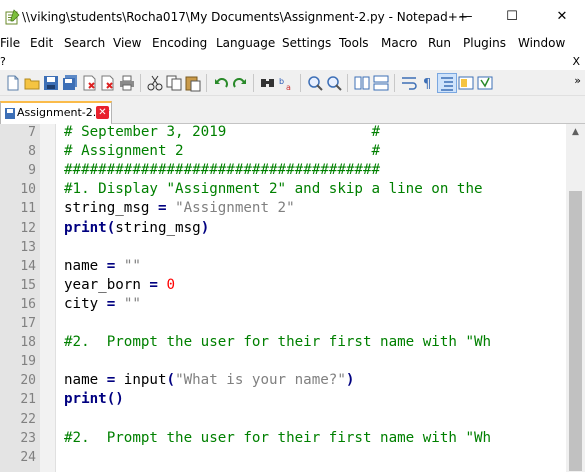 The width and height of the screenshot is (585, 472). I want to click on menu-file: File, so click(10, 43).